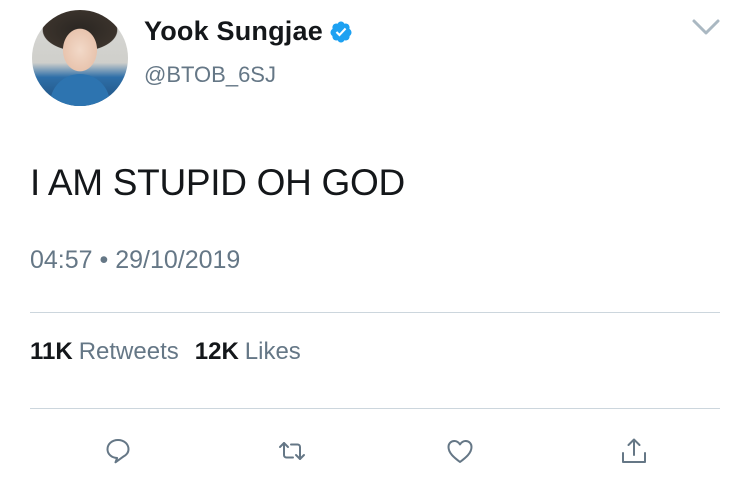  What do you see at coordinates (375, 408) in the screenshot?
I see `divider-bottom` at bounding box center [375, 408].